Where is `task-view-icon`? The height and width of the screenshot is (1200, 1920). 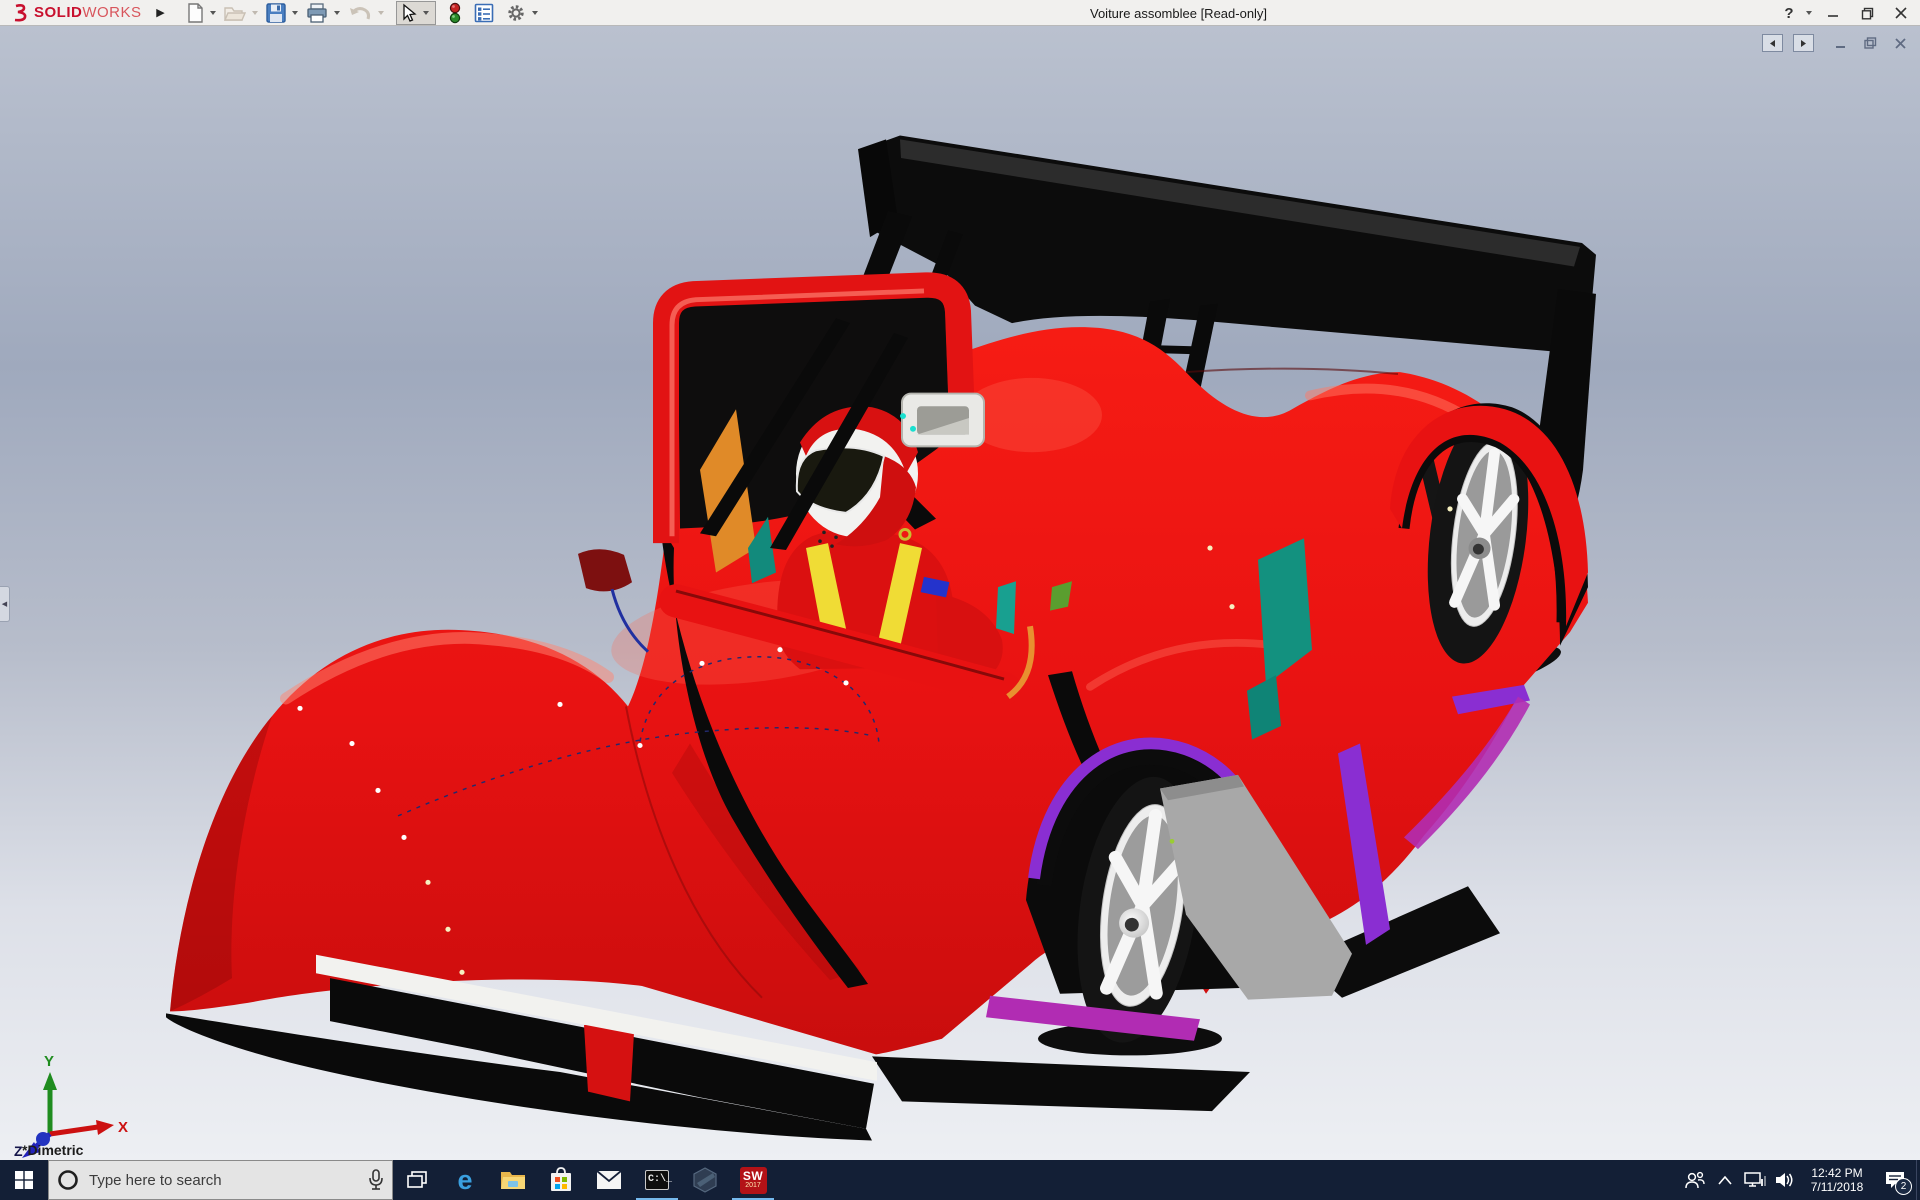
task-view-icon is located at coordinates (417, 1179).